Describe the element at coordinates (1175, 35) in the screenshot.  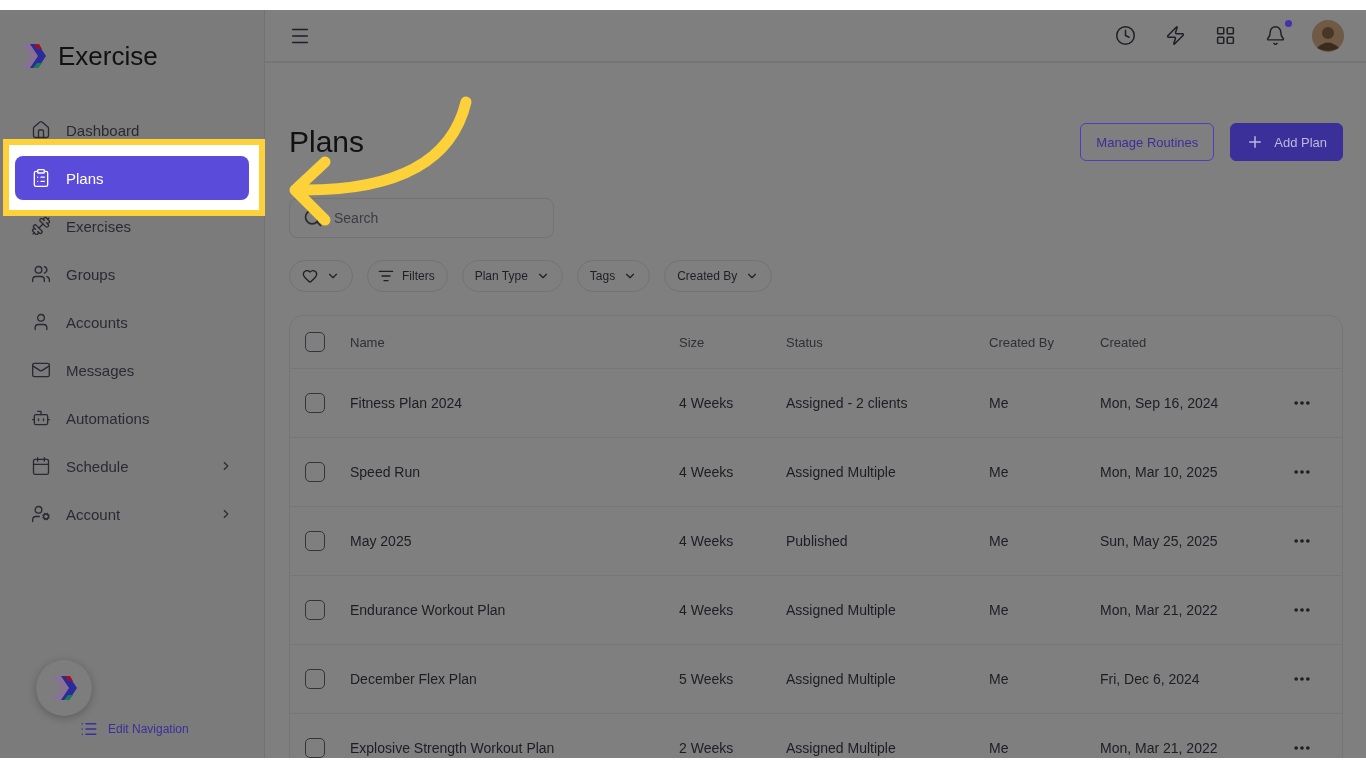
I see `lightning-icon` at that location.